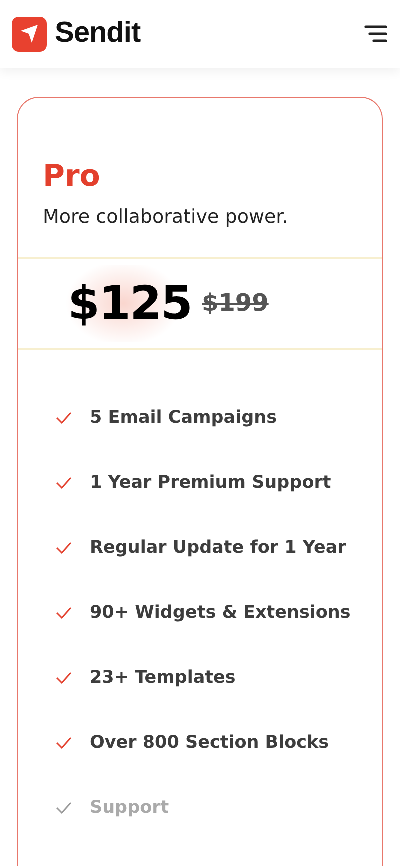 The height and width of the screenshot is (866, 400). I want to click on brand-name: Sendit, so click(98, 34).